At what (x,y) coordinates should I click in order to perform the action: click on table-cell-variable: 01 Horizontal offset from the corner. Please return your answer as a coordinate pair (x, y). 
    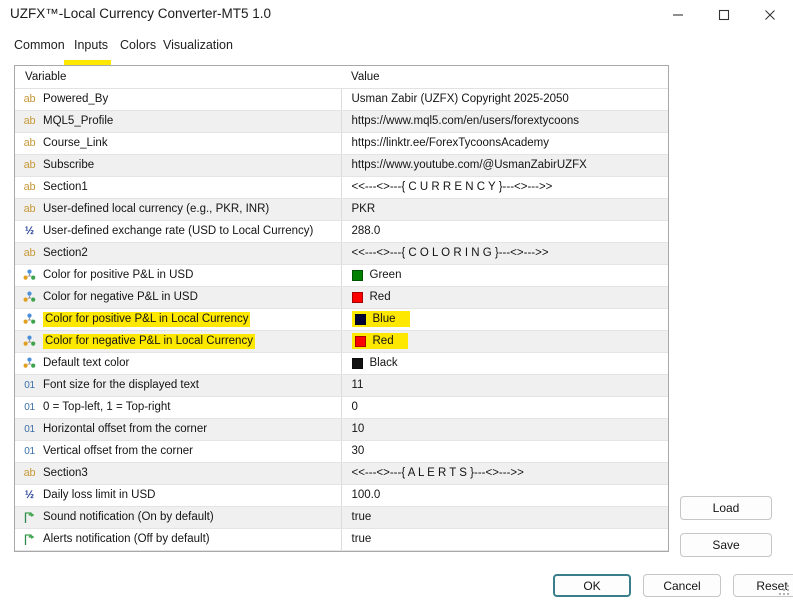
    Looking at the image, I should click on (178, 429).